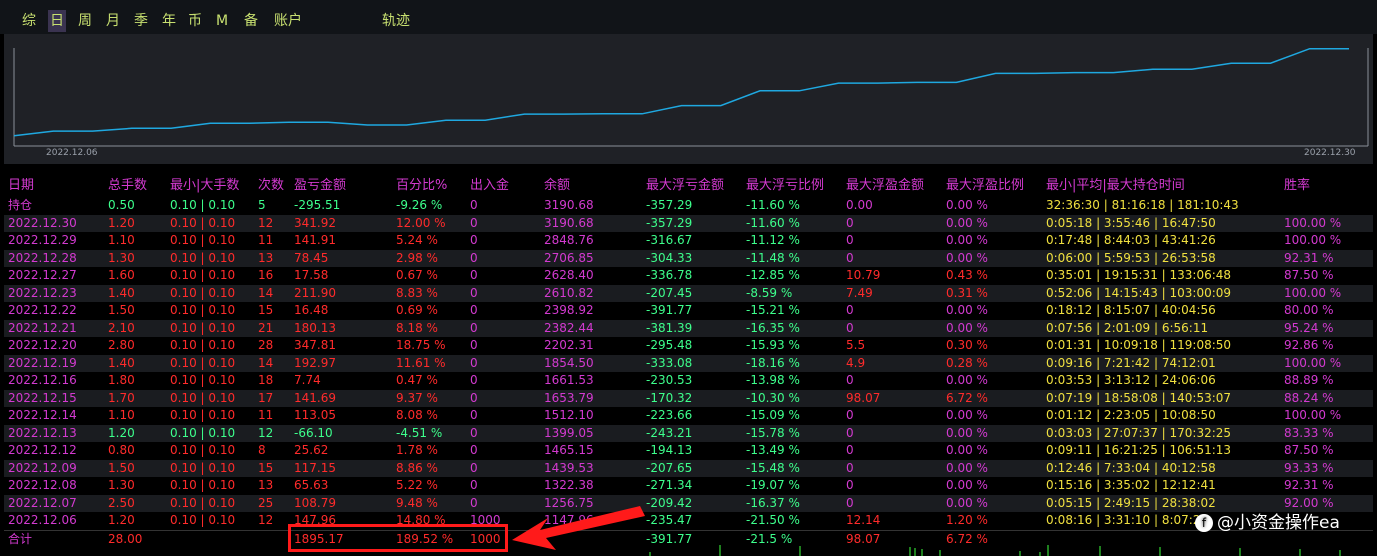 The height and width of the screenshot is (556, 1377). Describe the element at coordinates (222, 21) in the screenshot. I see `tab-7: M` at that location.